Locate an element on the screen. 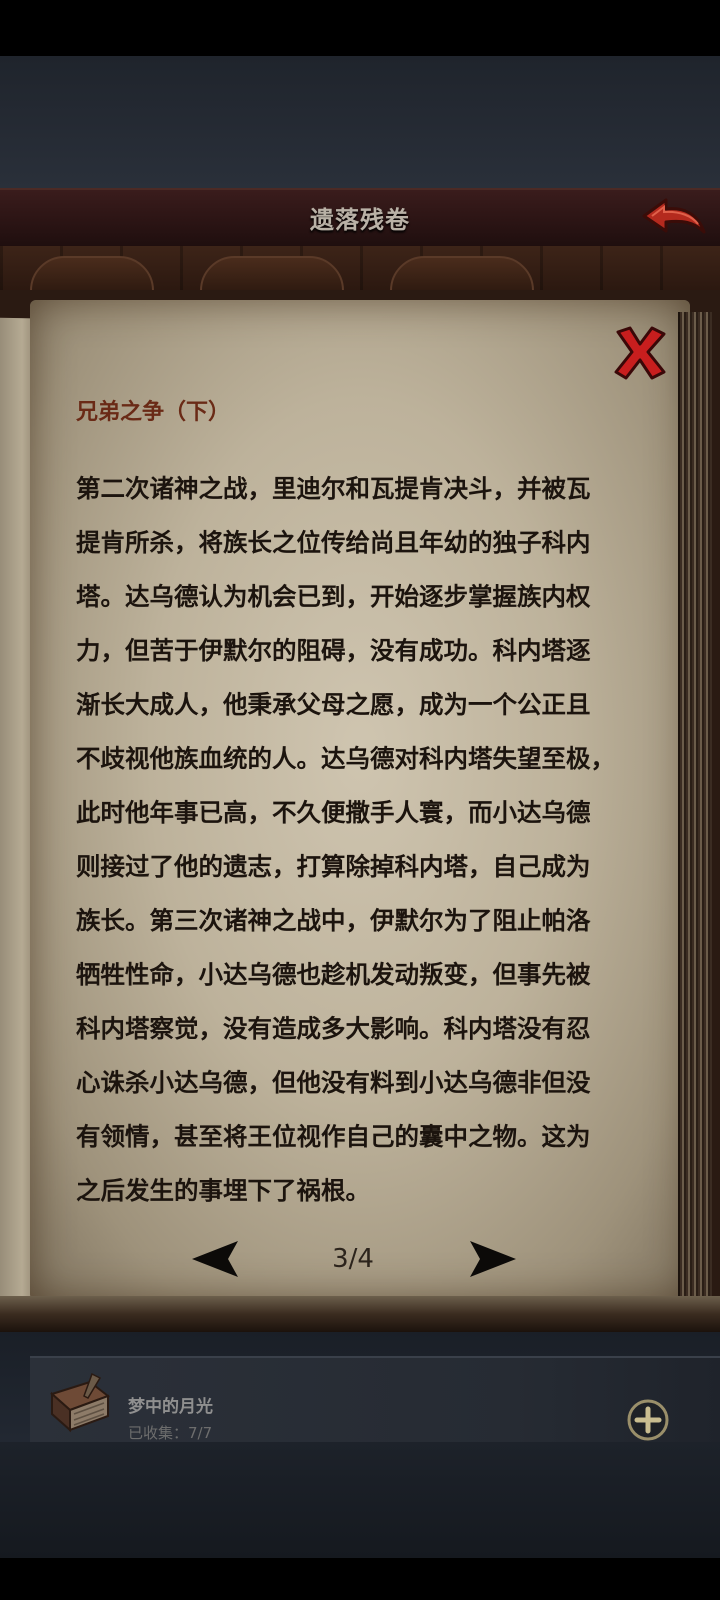 This screenshot has height=1600, width=720. book-right-pages is located at coordinates (695, 804).